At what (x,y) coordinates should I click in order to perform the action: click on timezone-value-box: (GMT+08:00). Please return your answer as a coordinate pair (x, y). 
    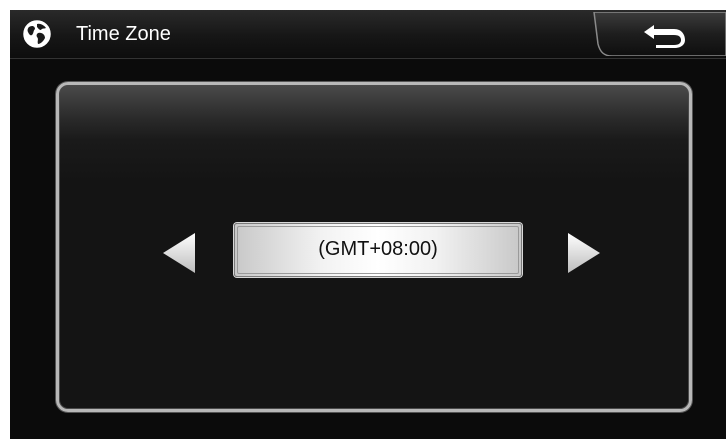
    Looking at the image, I should click on (378, 250).